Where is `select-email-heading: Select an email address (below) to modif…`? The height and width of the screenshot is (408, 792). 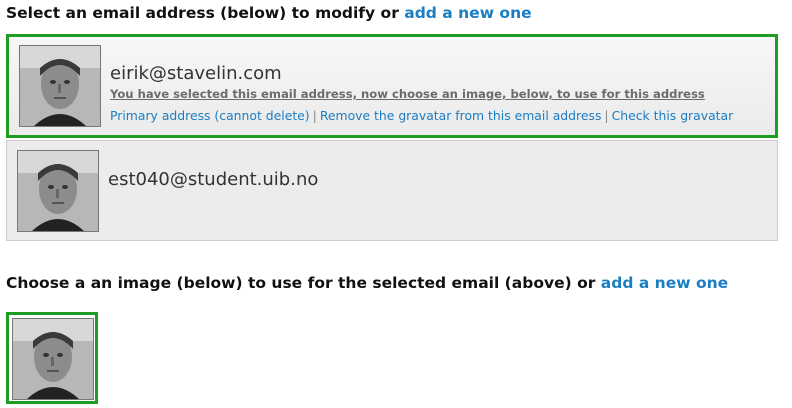
select-email-heading: Select an email address (below) to modif… is located at coordinates (269, 13).